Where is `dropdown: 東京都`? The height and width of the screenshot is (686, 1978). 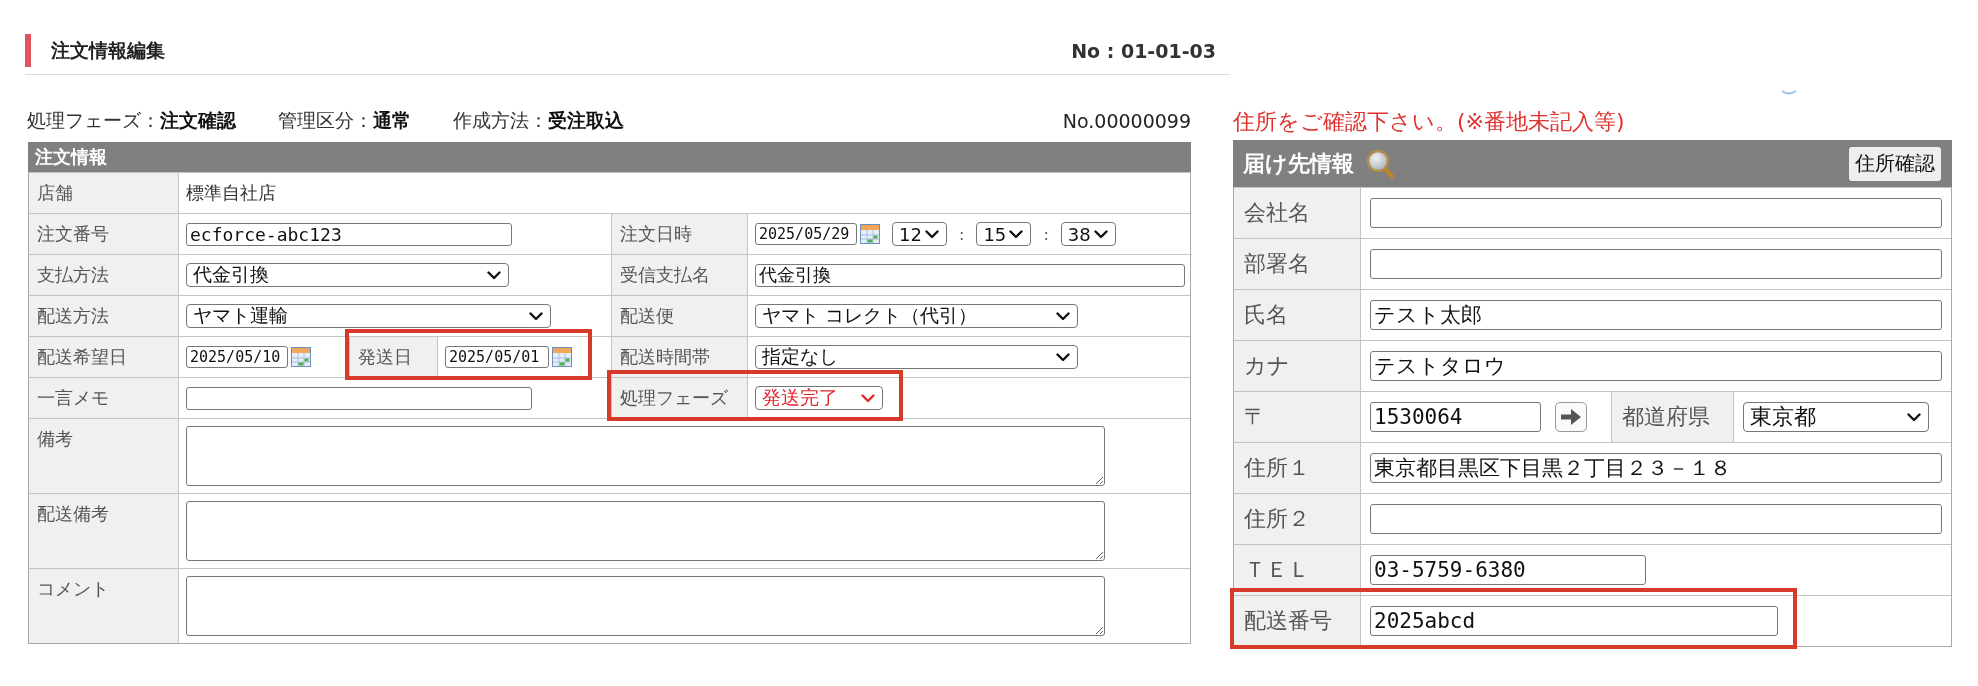
dropdown: 東京都 is located at coordinates (1836, 417).